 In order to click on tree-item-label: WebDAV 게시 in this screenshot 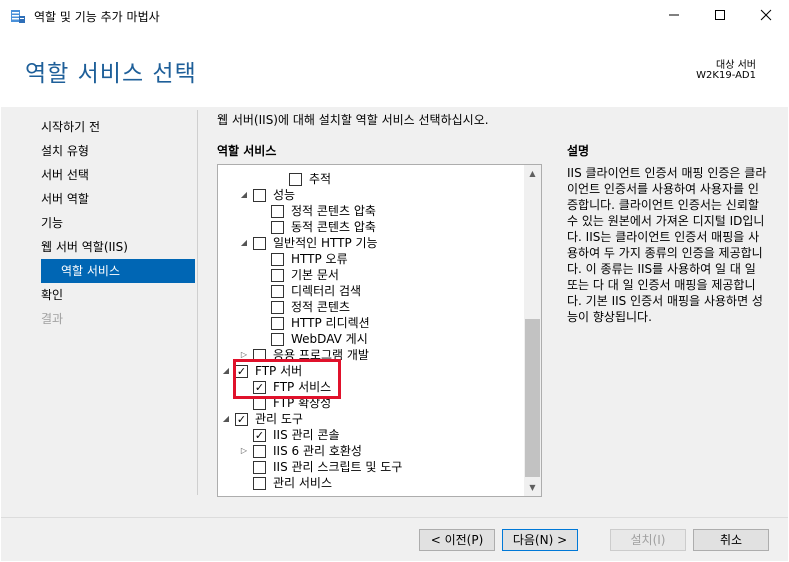, I will do `click(329, 339)`.